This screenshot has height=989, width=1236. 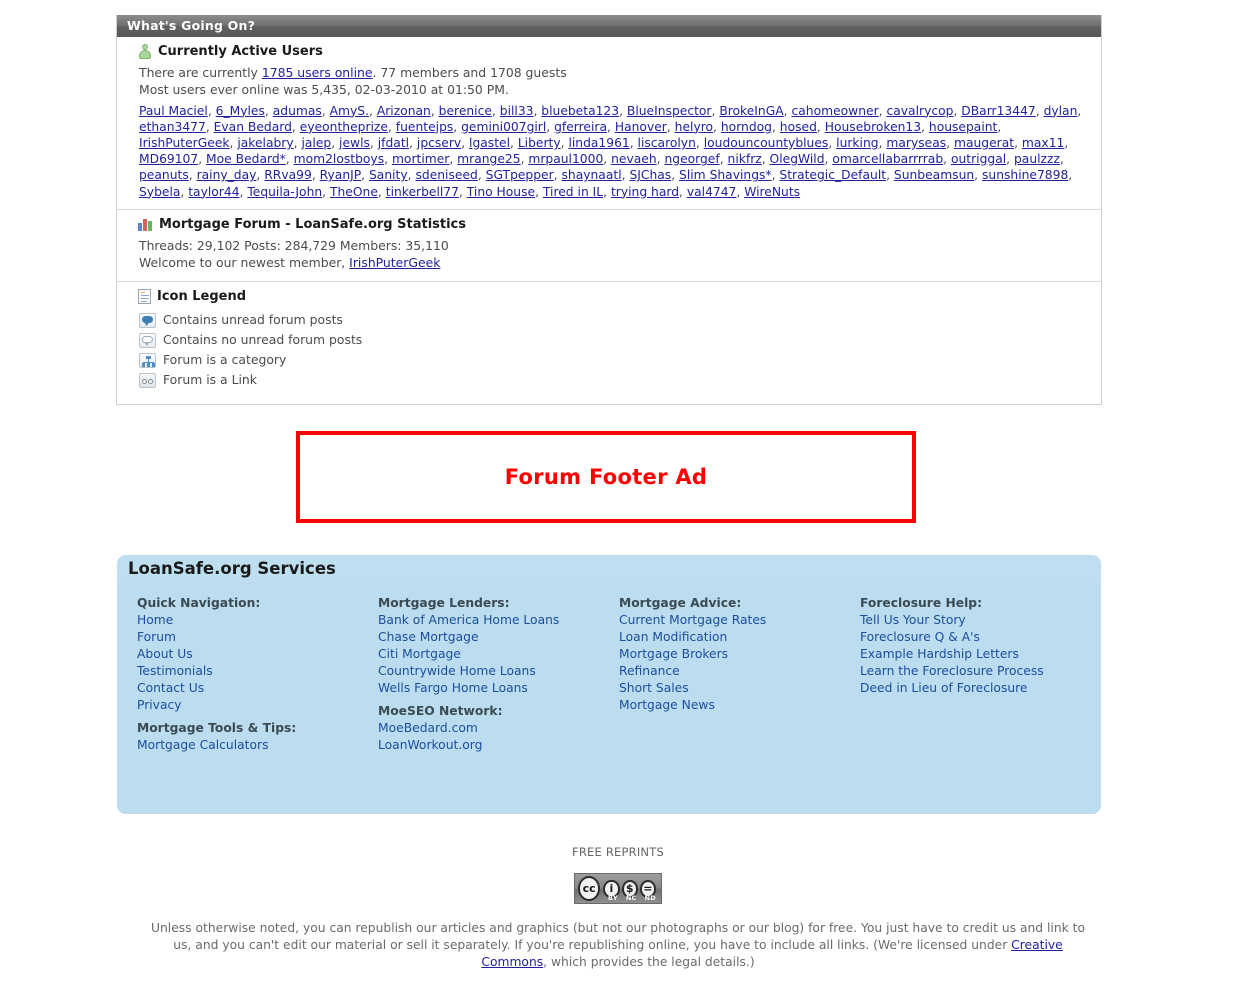 I want to click on active-user-link: horndog, so click(x=746, y=127).